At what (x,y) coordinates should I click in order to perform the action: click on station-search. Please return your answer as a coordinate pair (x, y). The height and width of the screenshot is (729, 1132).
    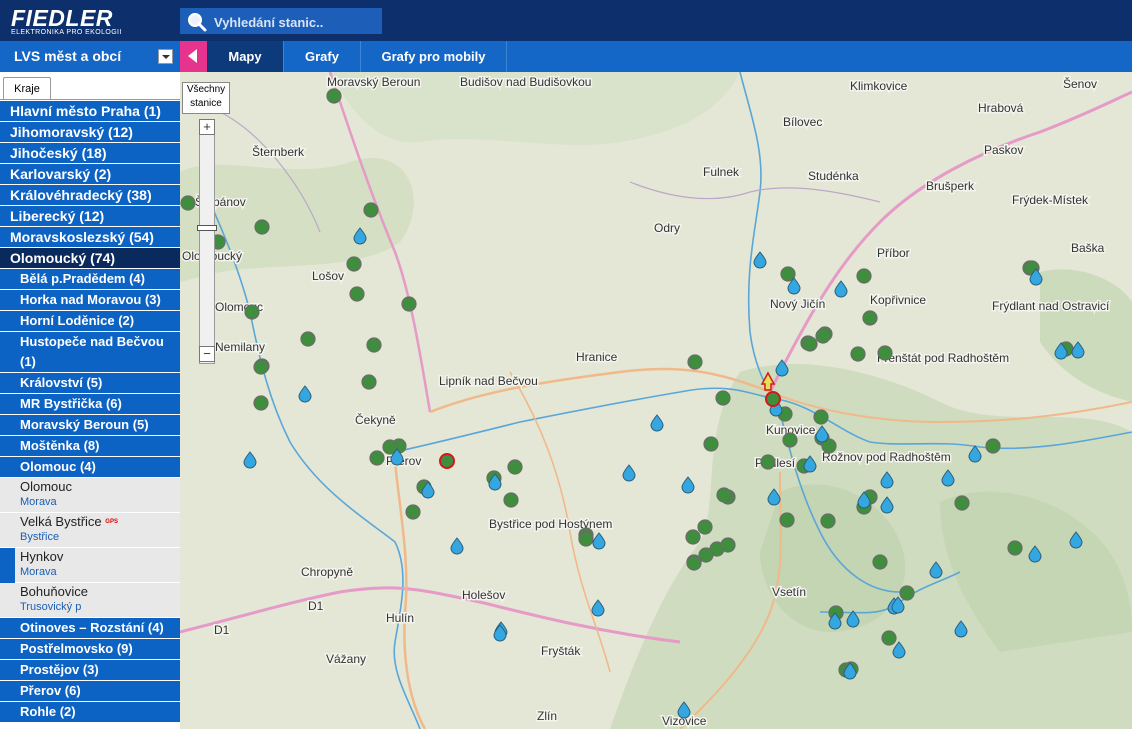
    Looking at the image, I should click on (281, 21).